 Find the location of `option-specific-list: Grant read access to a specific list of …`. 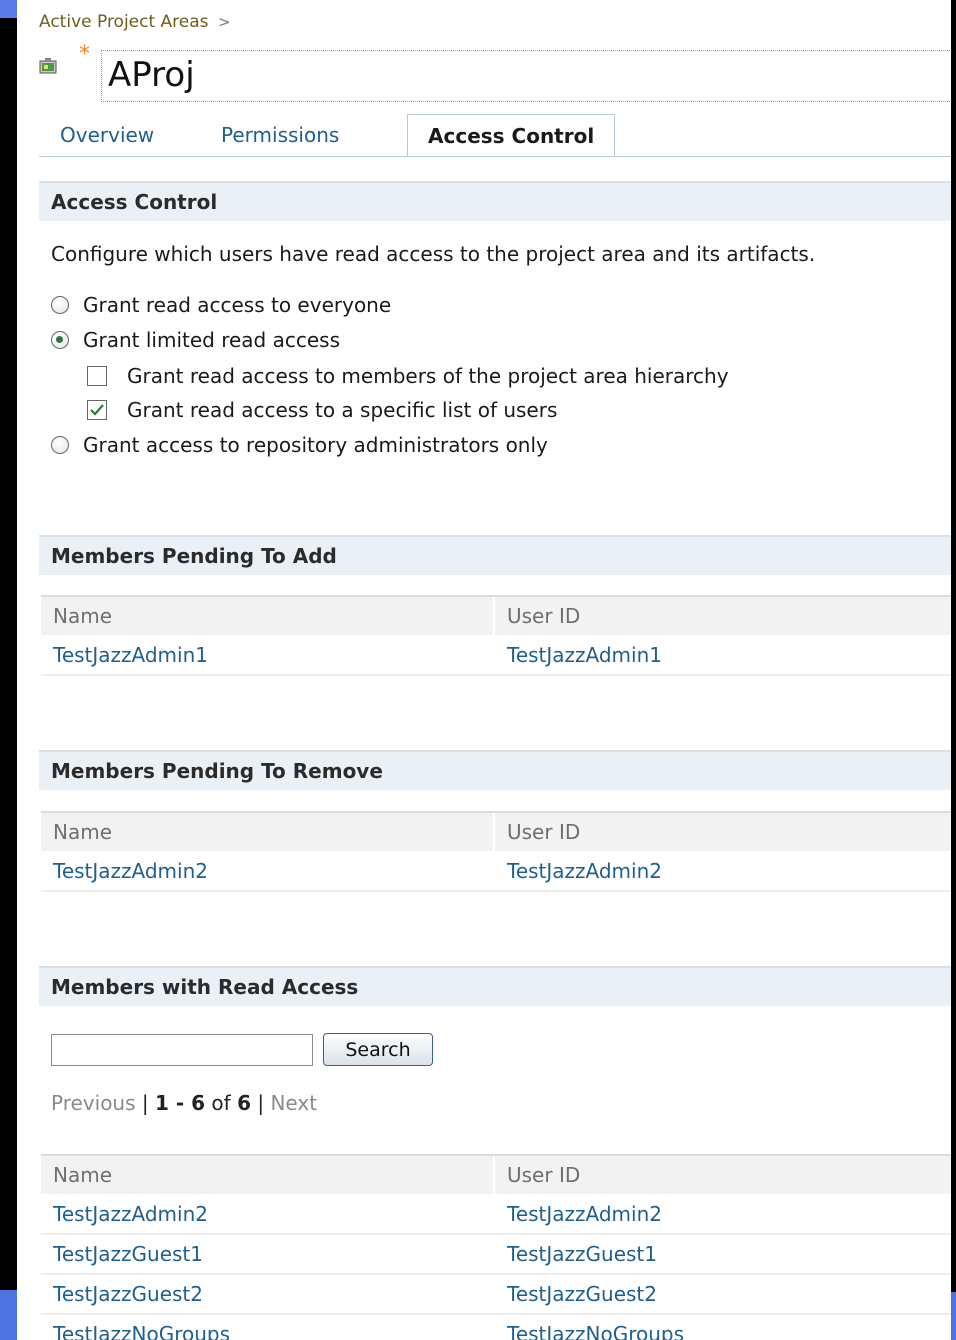

option-specific-list: Grant read access to a specific list of … is located at coordinates (322, 410).